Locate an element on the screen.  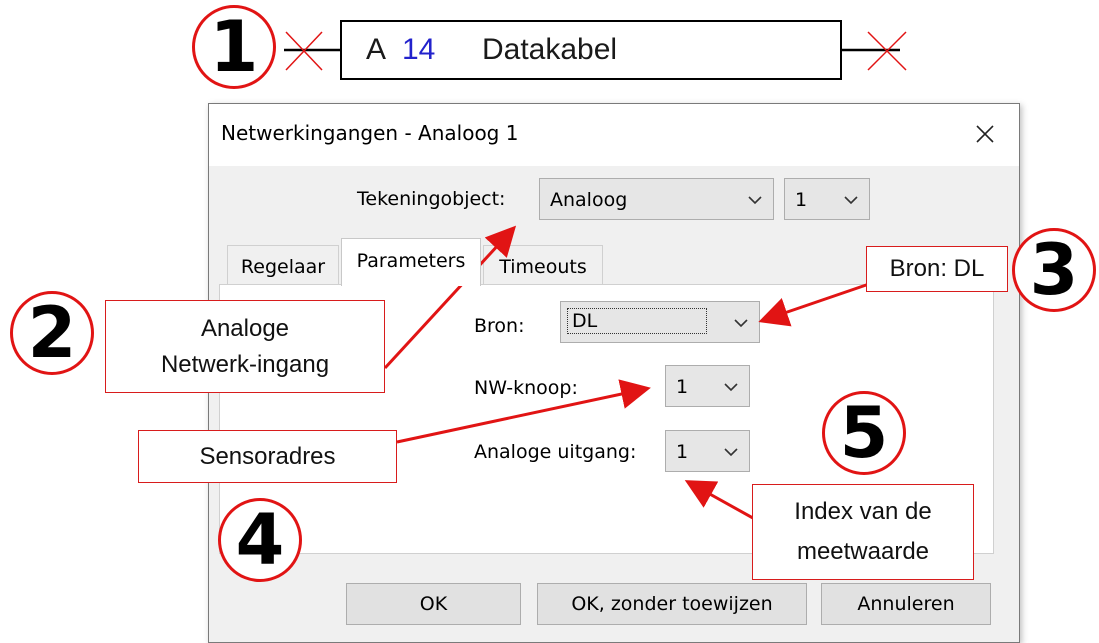
callout-1: 1 is located at coordinates (234, 47).